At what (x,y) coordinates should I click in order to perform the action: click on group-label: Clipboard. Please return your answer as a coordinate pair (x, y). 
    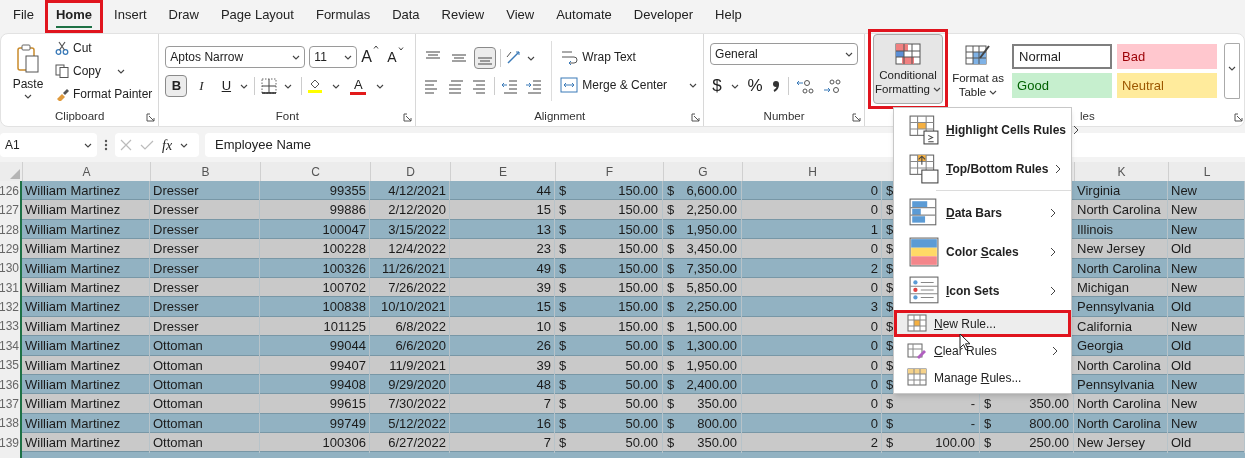
    Looking at the image, I should click on (80, 117).